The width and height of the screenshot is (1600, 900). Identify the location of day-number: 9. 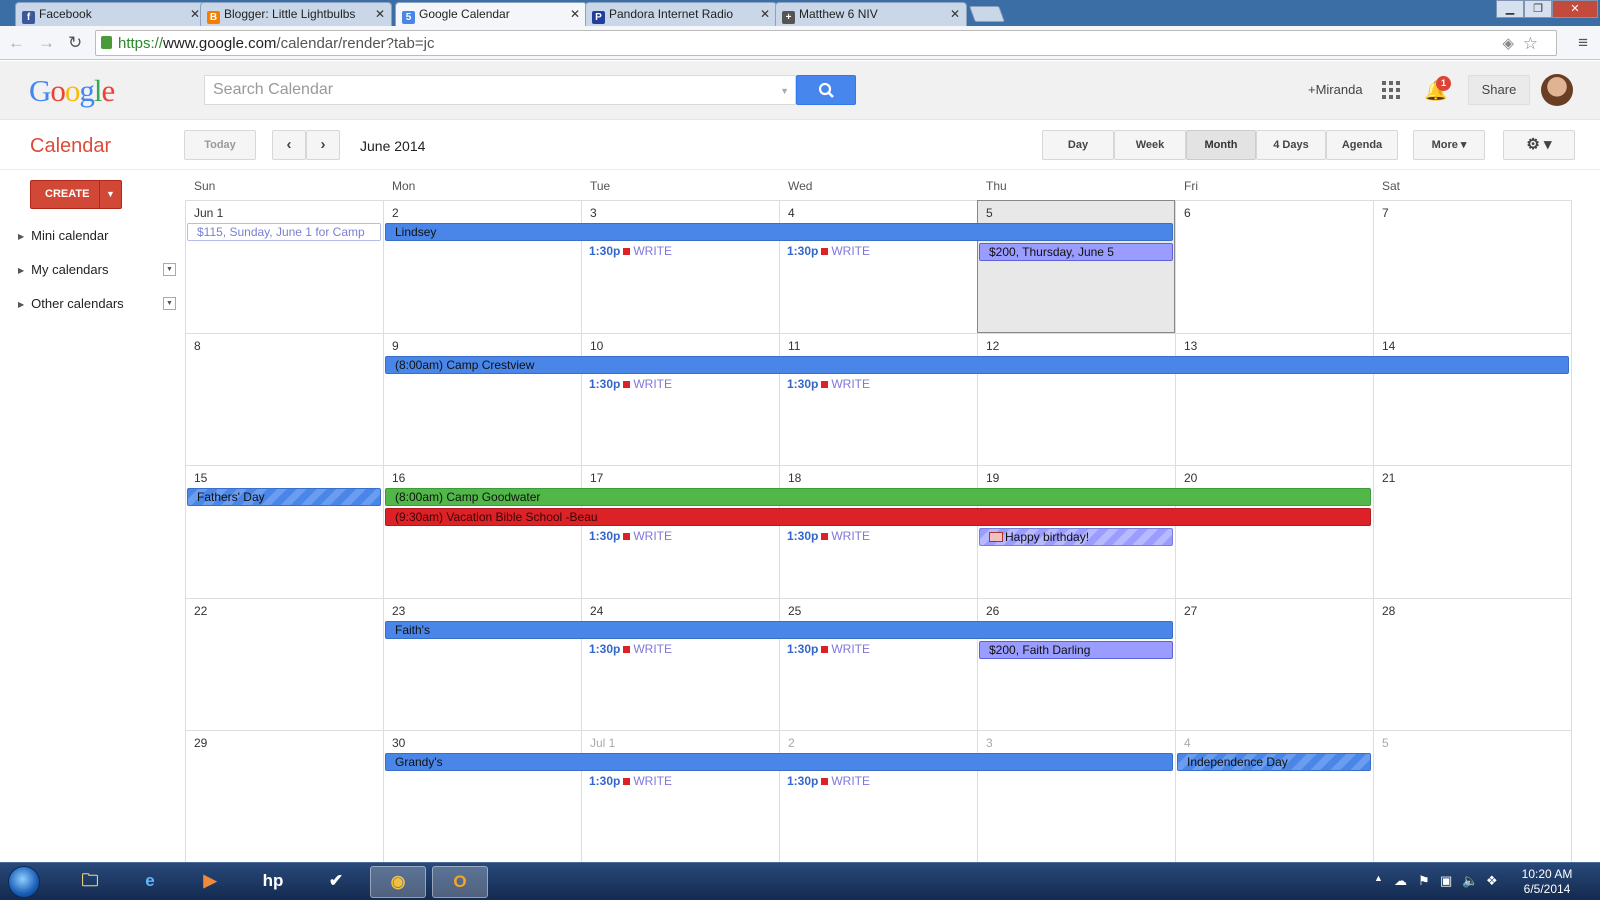
(395, 346).